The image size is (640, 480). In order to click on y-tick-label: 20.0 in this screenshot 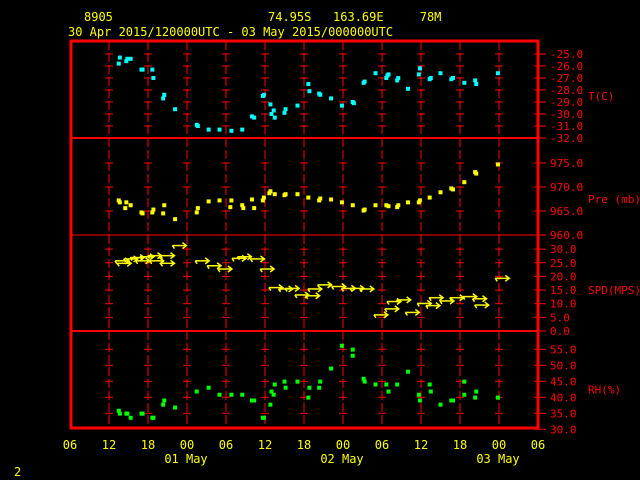, I will do `click(563, 276)`.